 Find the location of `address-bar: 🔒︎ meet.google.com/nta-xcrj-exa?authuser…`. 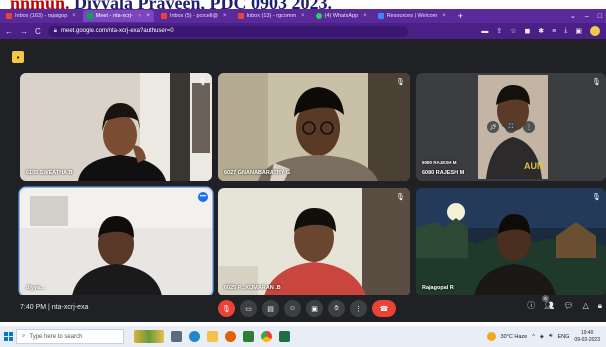

address-bar: 🔒︎ meet.google.com/nta-xcrj-exa?authuser… is located at coordinates (227, 31).